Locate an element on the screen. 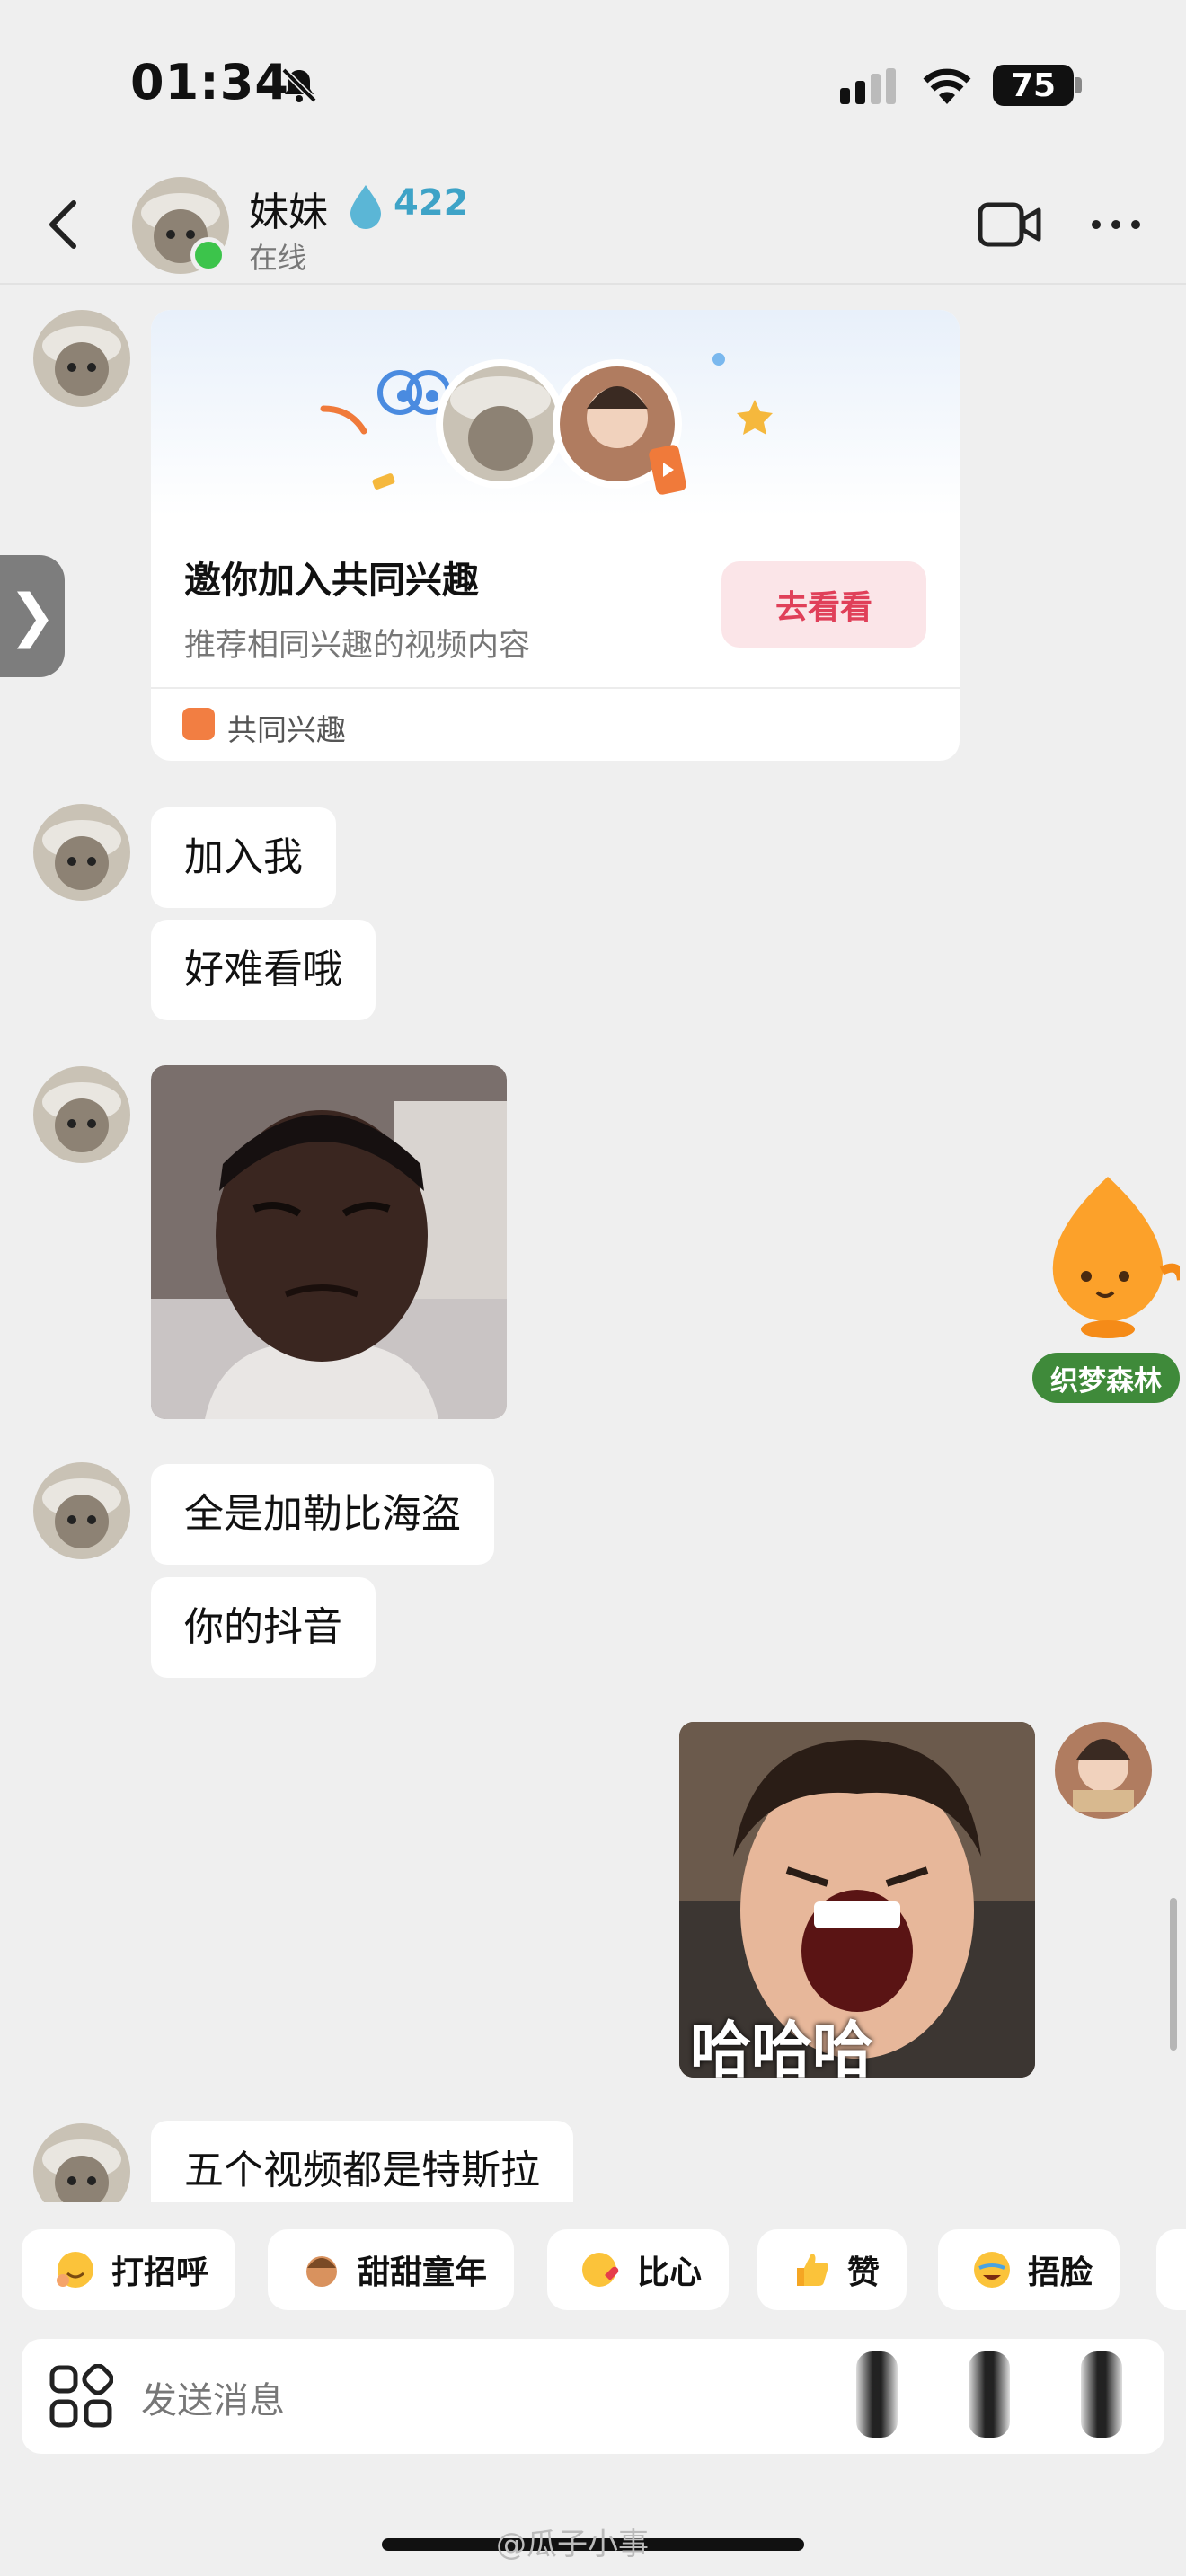  bell-muted-icon is located at coordinates (299, 85).